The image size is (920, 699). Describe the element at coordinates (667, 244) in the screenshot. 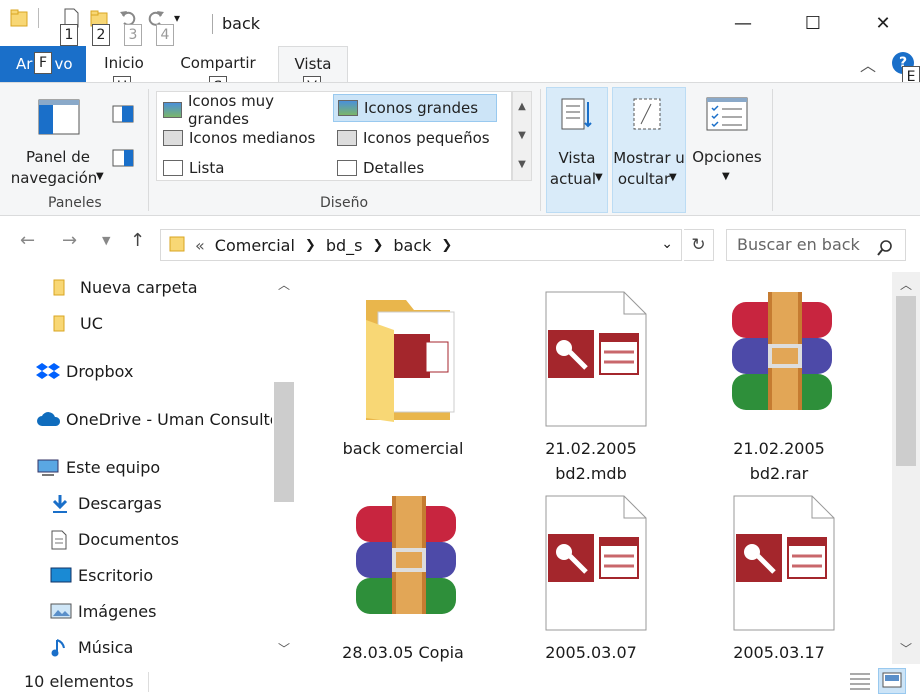

I see `address-dropdown-icon: ⌄` at that location.